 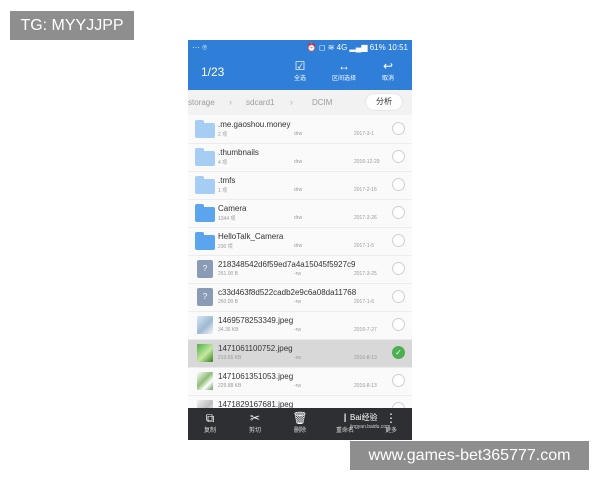 I want to click on file-name: .tmfs, so click(x=227, y=180).